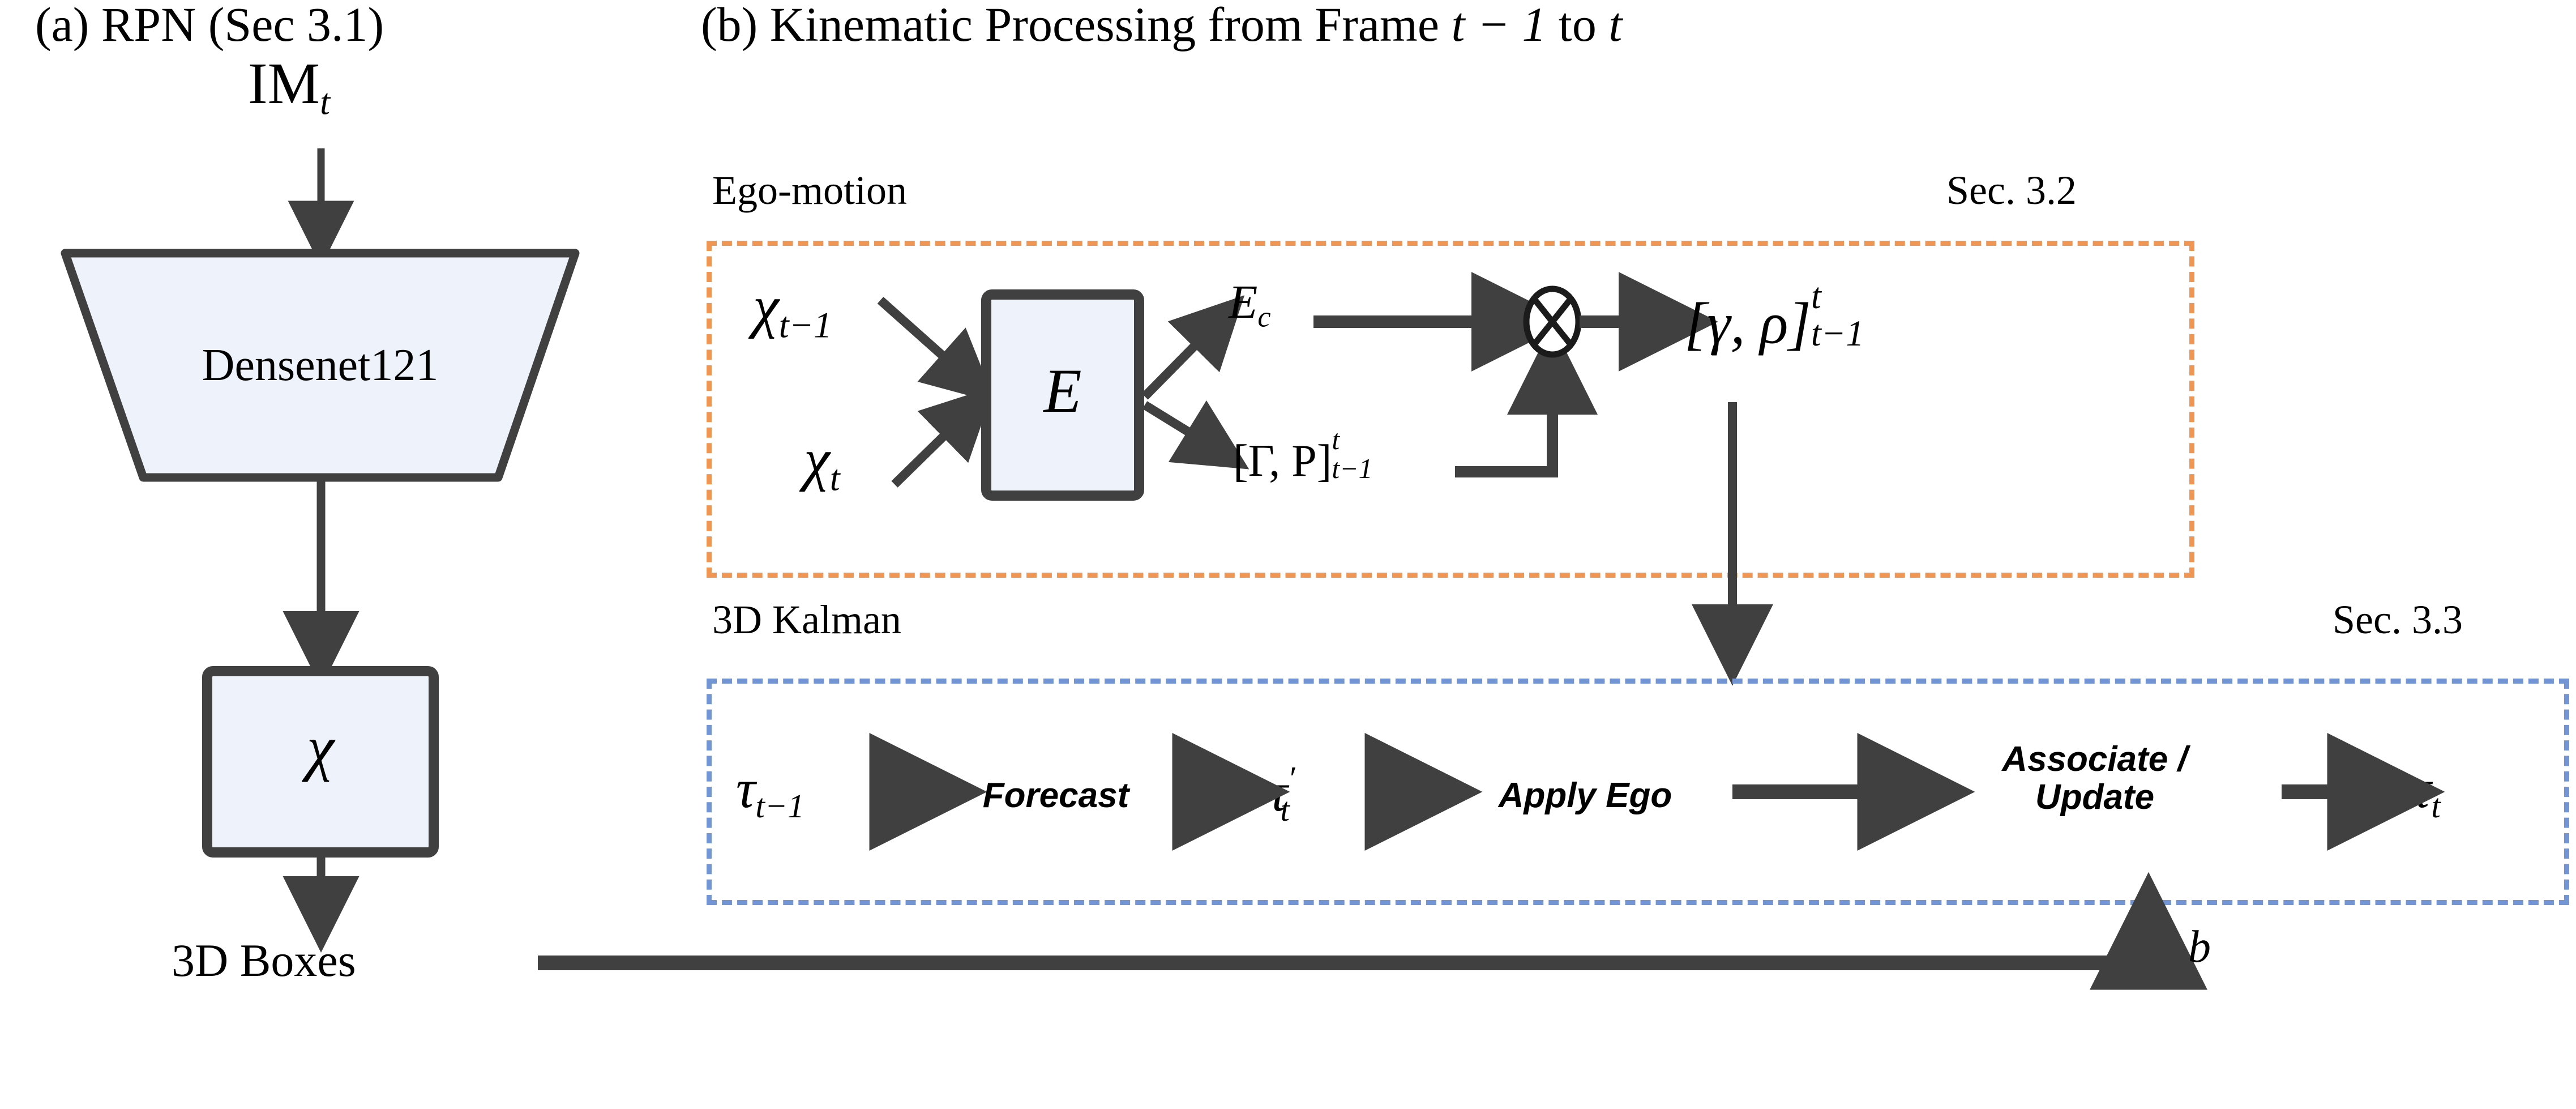 This screenshot has width=2576, height=1109. What do you see at coordinates (1372, 931) in the screenshot?
I see `arrow-boxes-feedback-to-kalman` at bounding box center [1372, 931].